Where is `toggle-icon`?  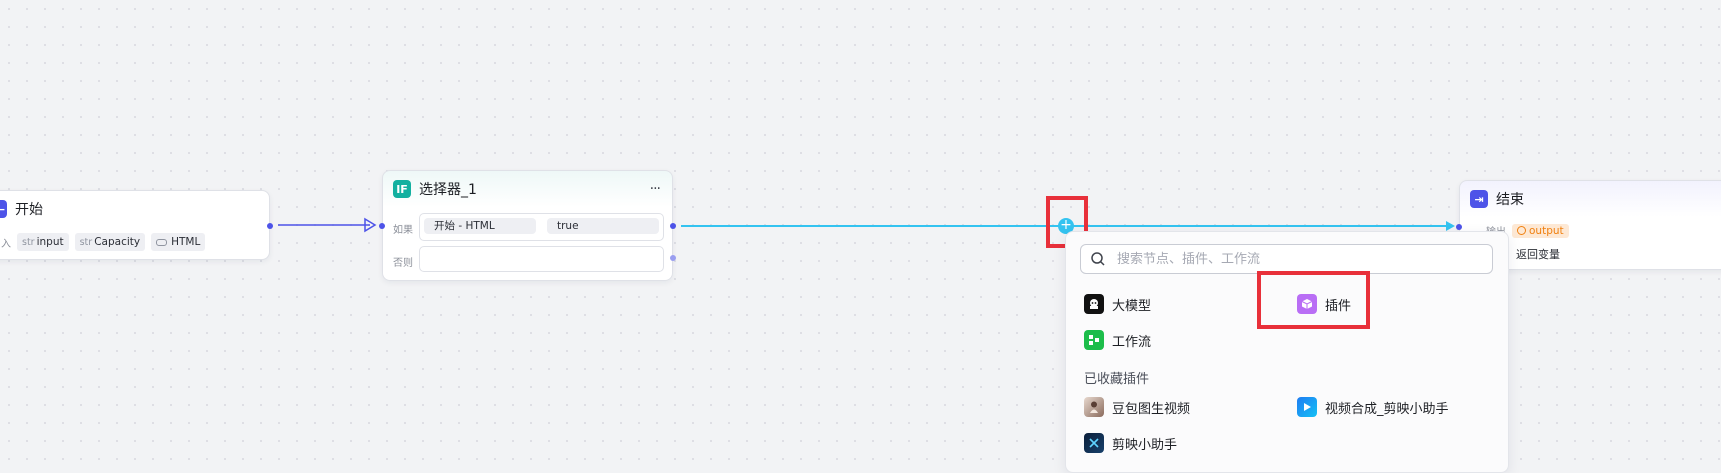
toggle-icon is located at coordinates (162, 242).